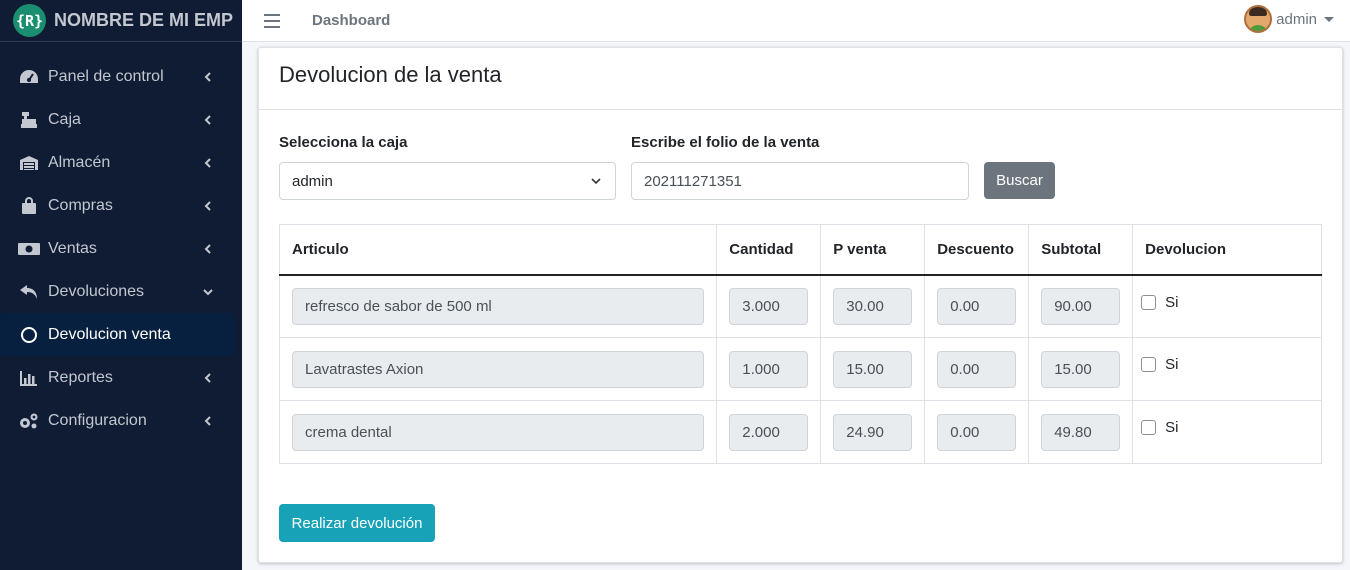  I want to click on articulo-field: crema dental, so click(498, 432).